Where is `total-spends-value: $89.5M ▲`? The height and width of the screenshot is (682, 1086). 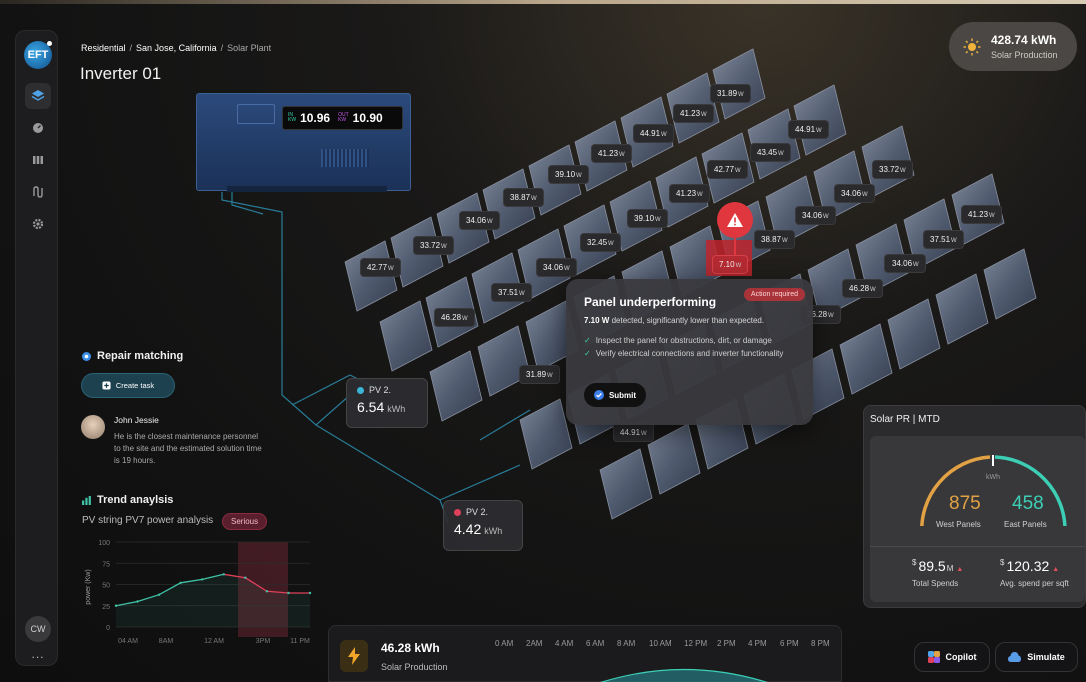
total-spends-value: $89.5M ▲ is located at coordinates (938, 566).